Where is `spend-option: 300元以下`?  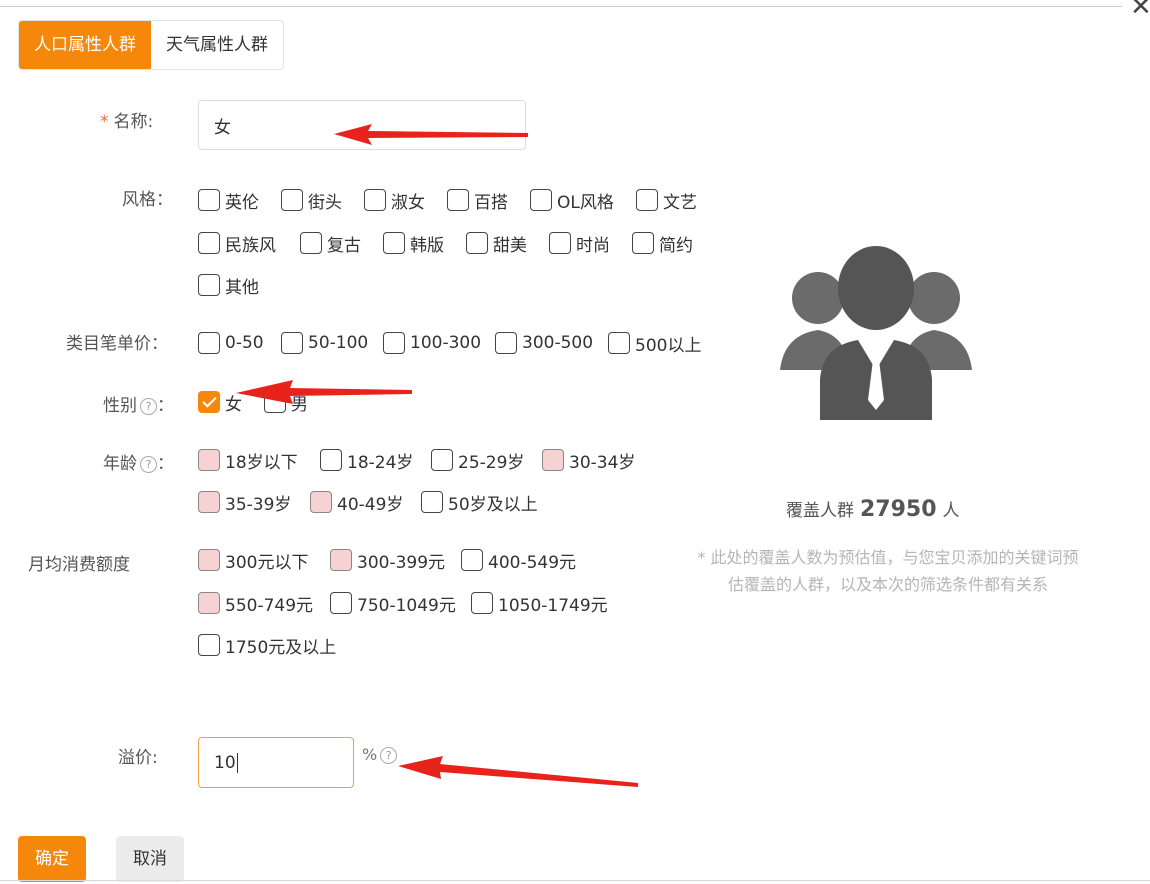
spend-option: 300元以下 is located at coordinates (253, 560).